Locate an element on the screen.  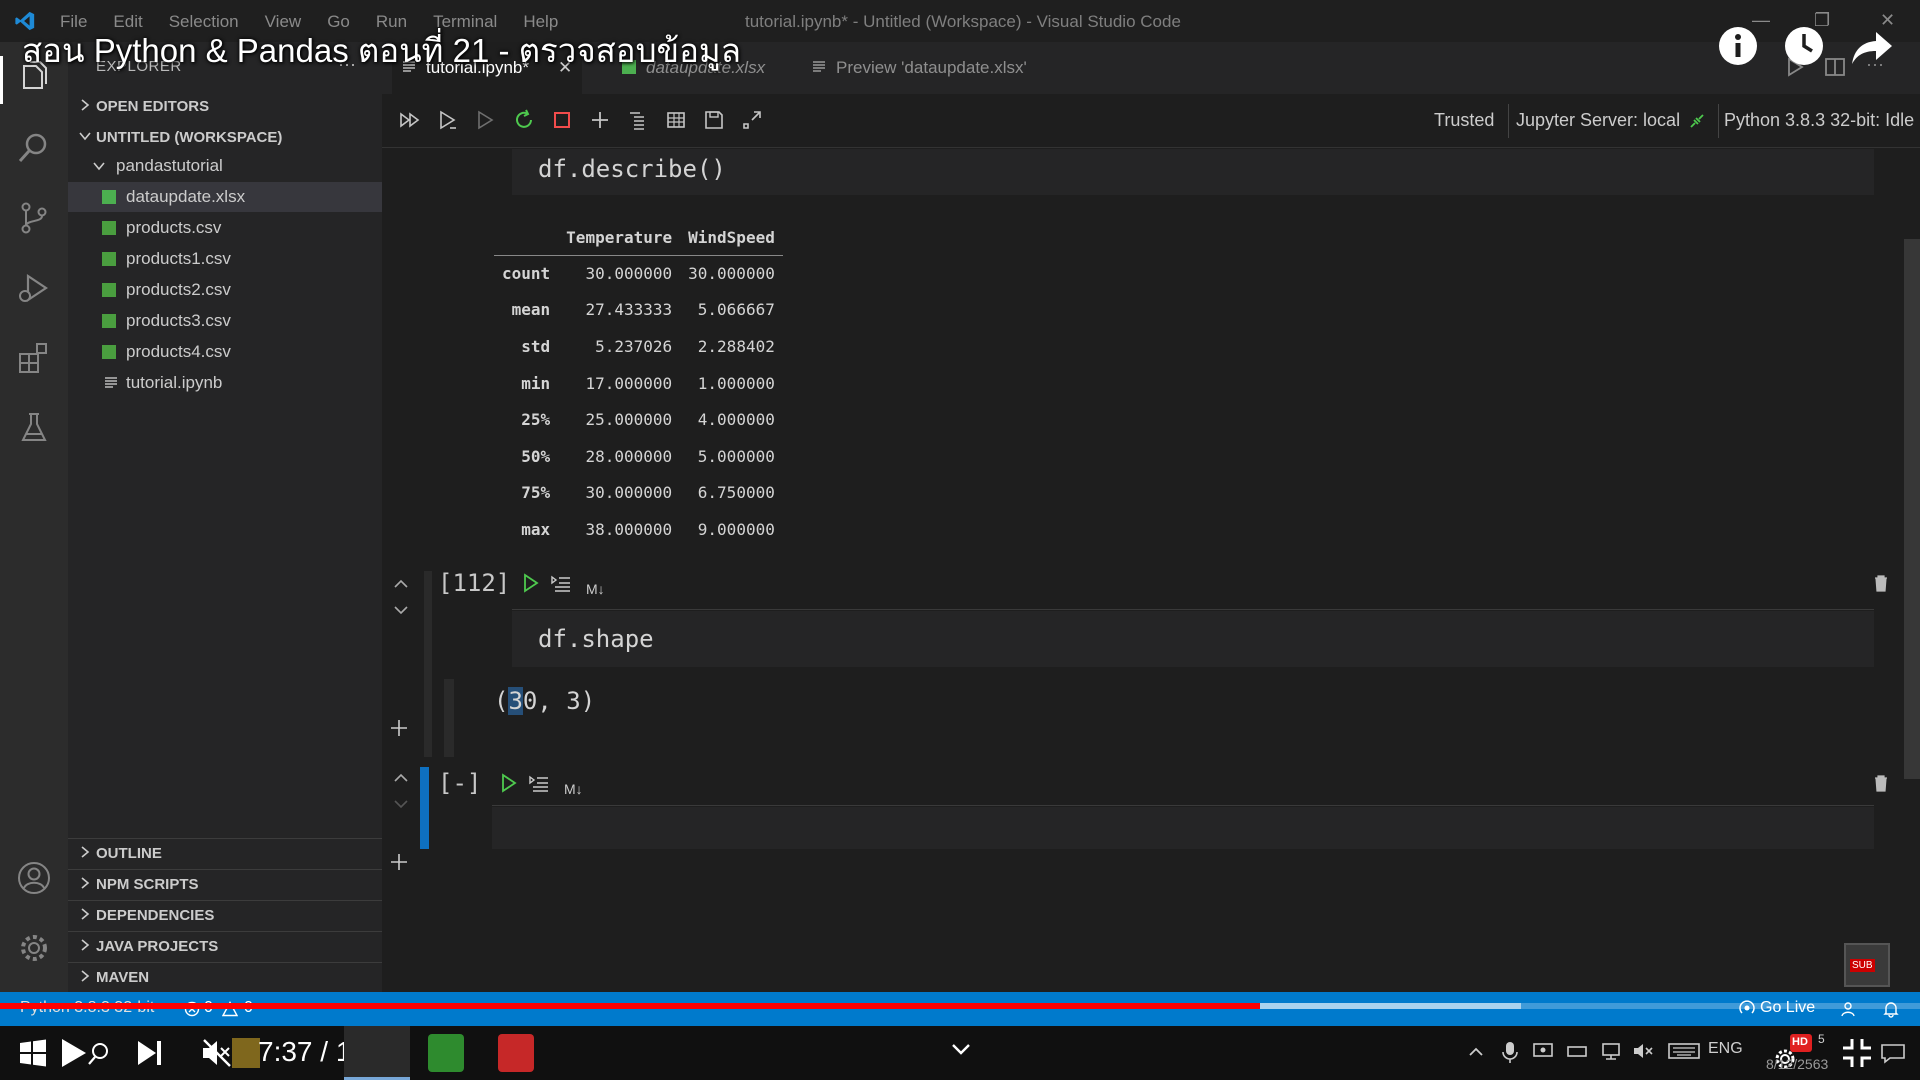
testing-flask-icon is located at coordinates (34, 428).